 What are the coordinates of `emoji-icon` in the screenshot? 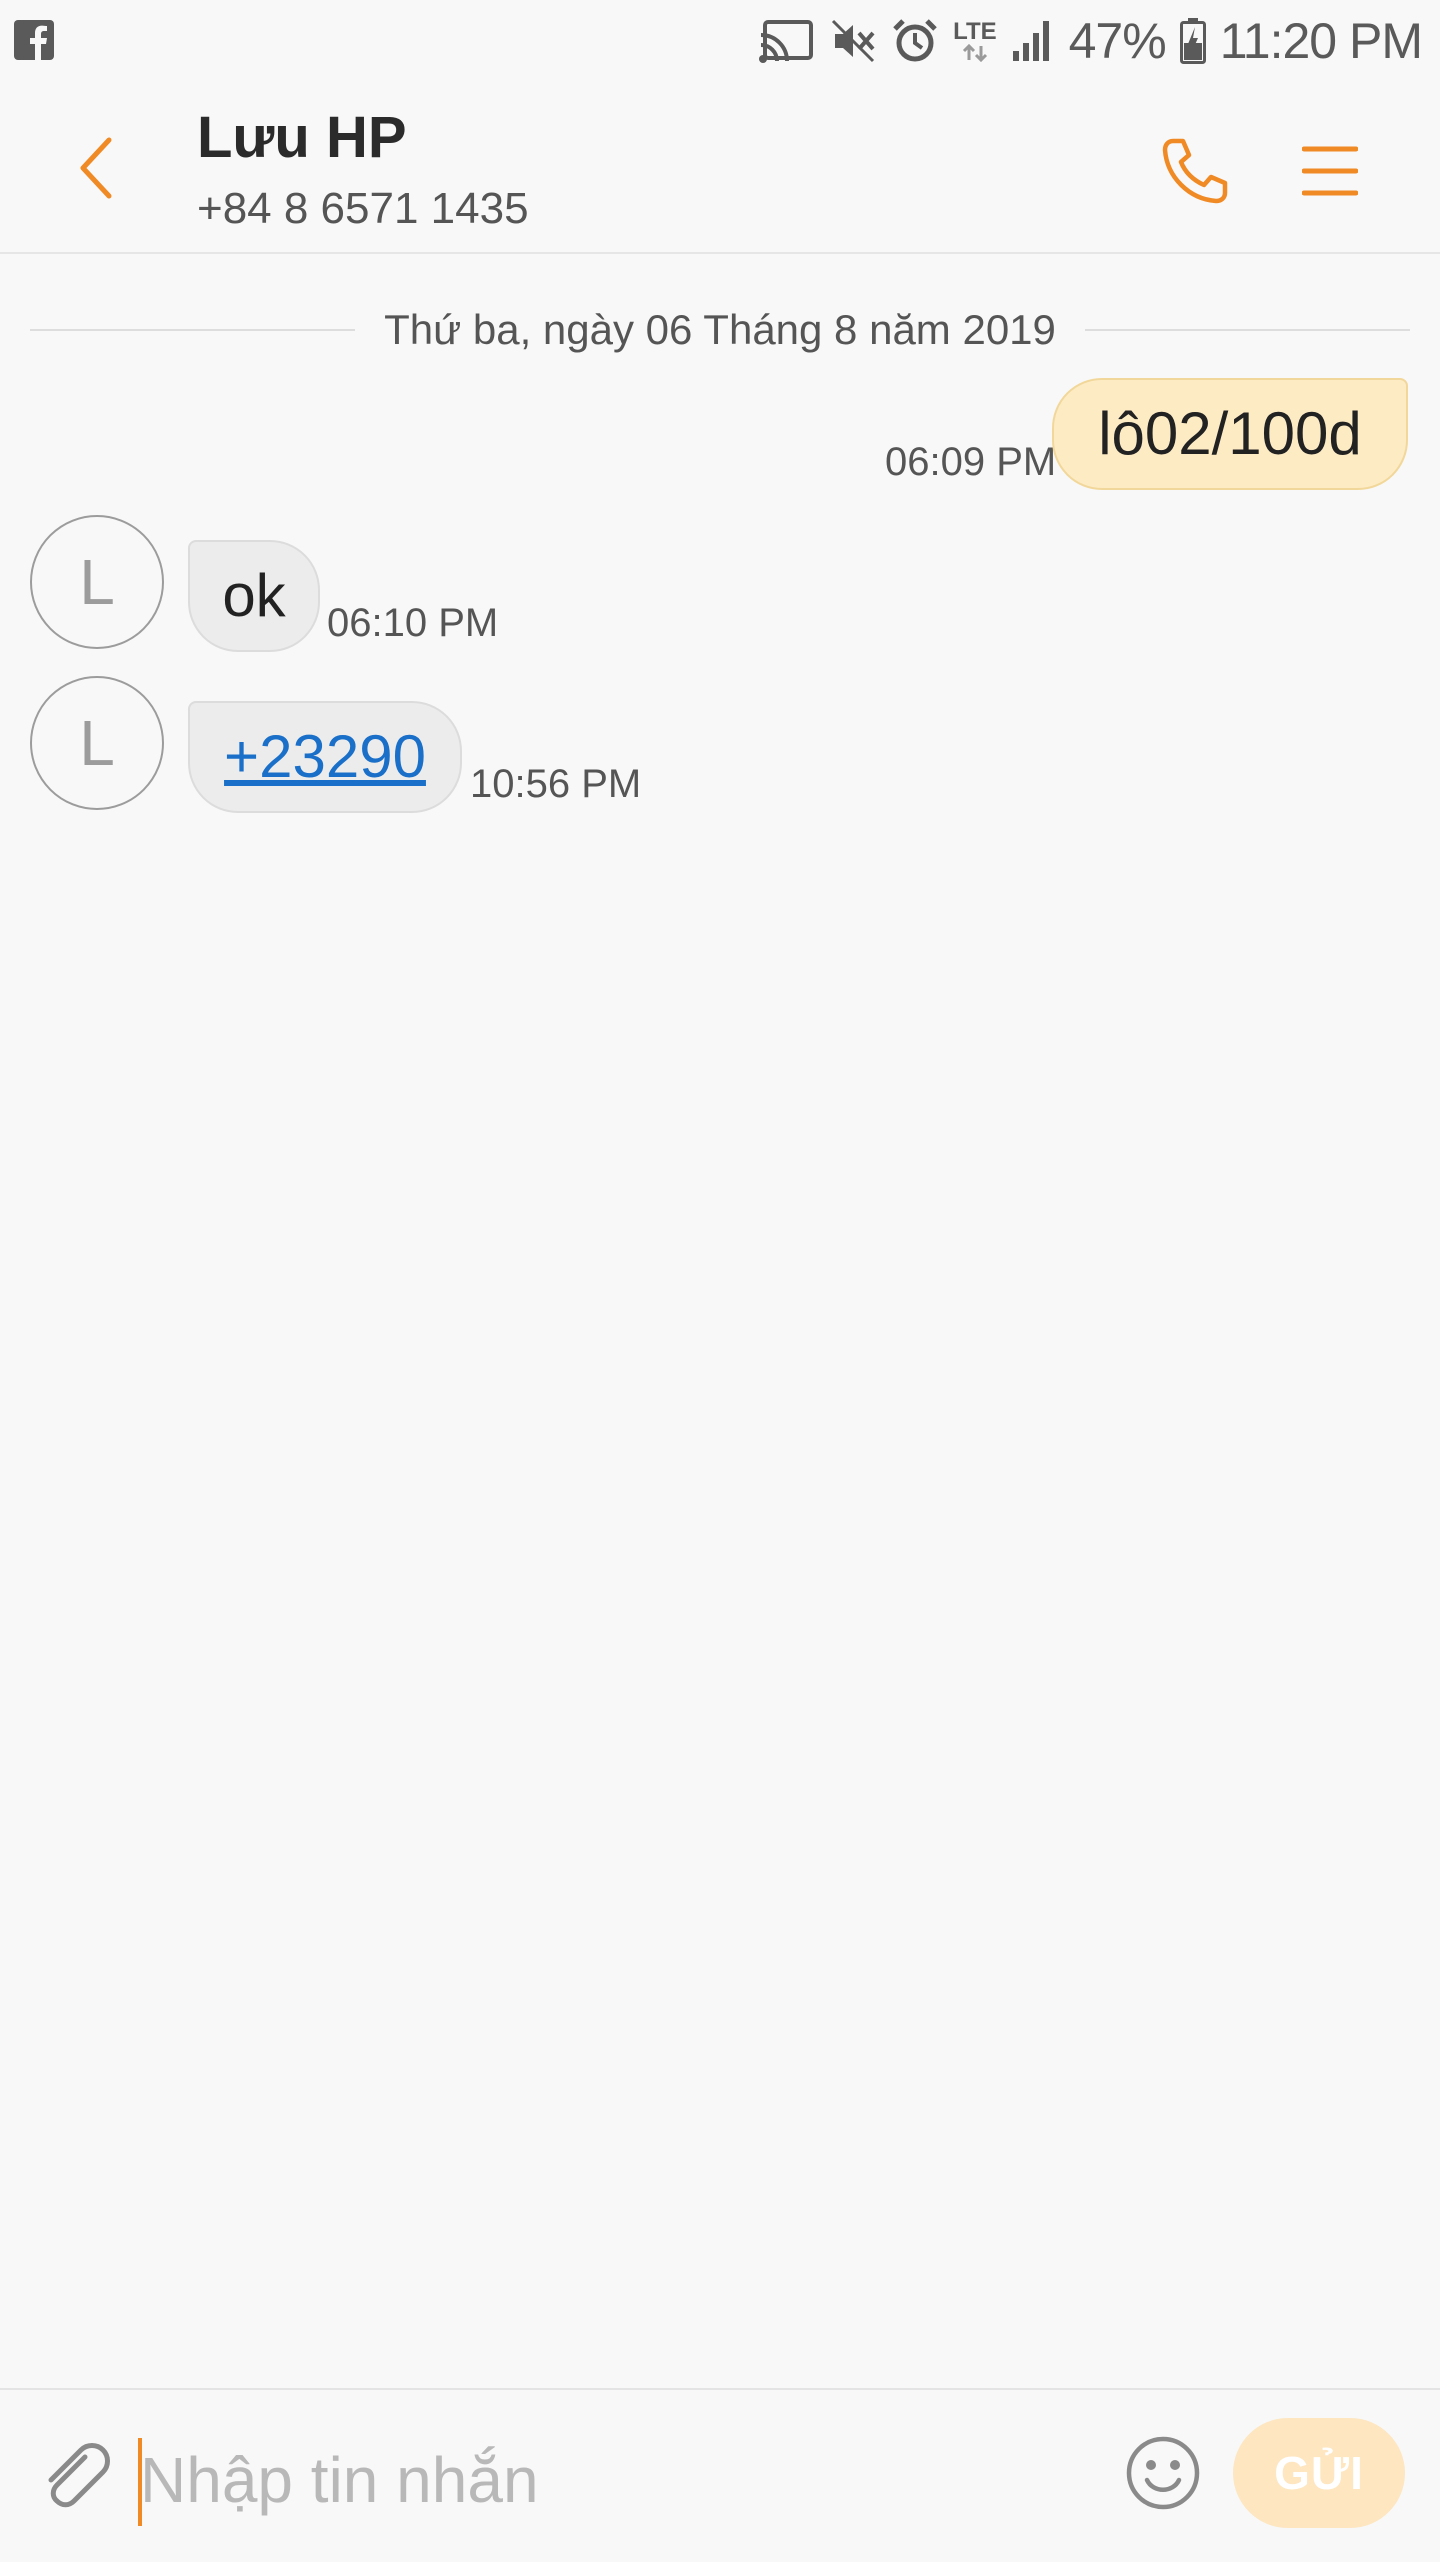 It's located at (1163, 2475).